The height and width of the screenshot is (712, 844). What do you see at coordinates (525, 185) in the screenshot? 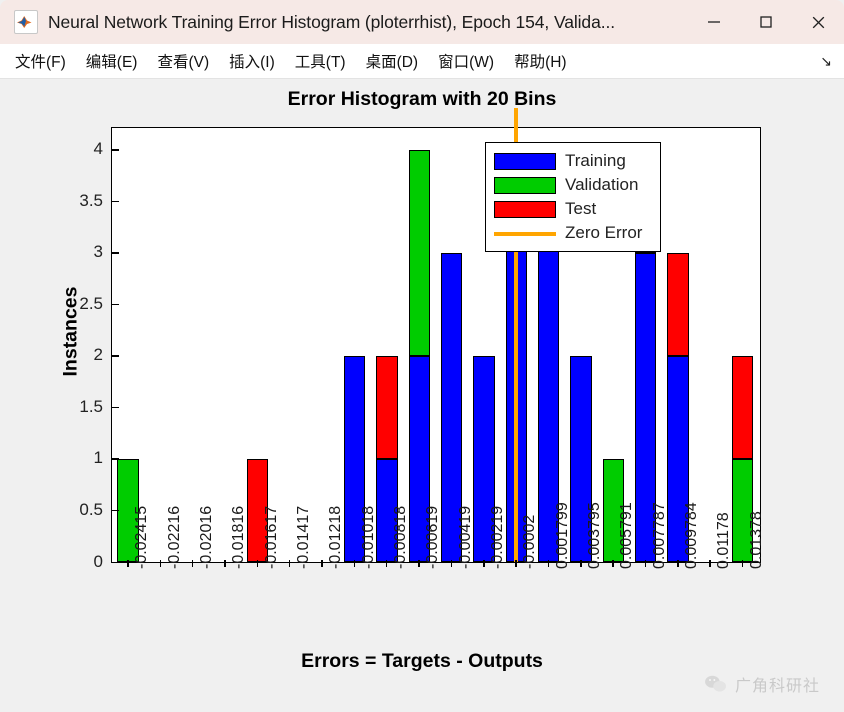
I see `legend-swatch-validation` at bounding box center [525, 185].